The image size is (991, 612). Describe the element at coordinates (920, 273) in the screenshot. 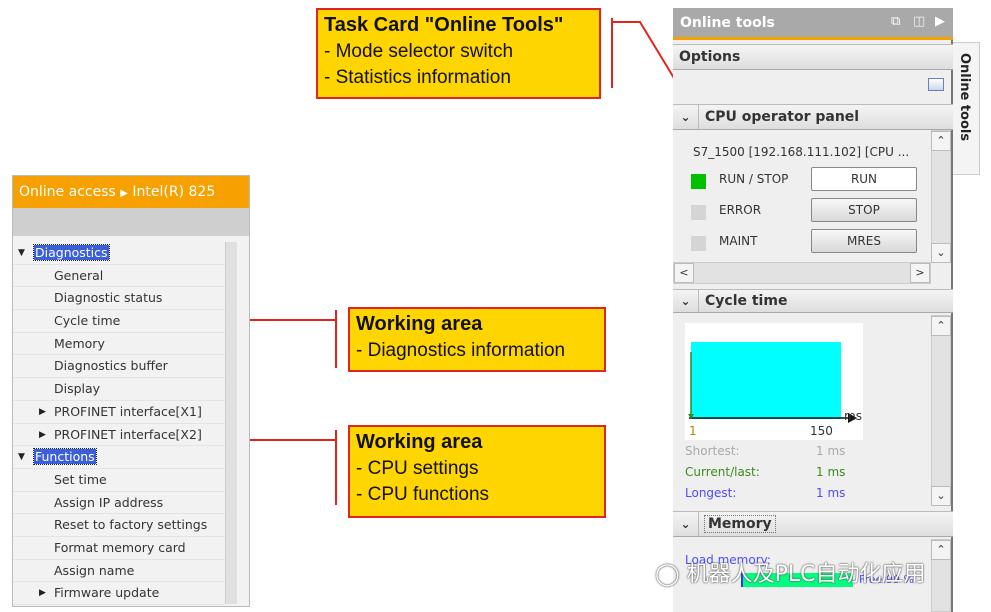

I see `scroll-right-icon: >` at that location.